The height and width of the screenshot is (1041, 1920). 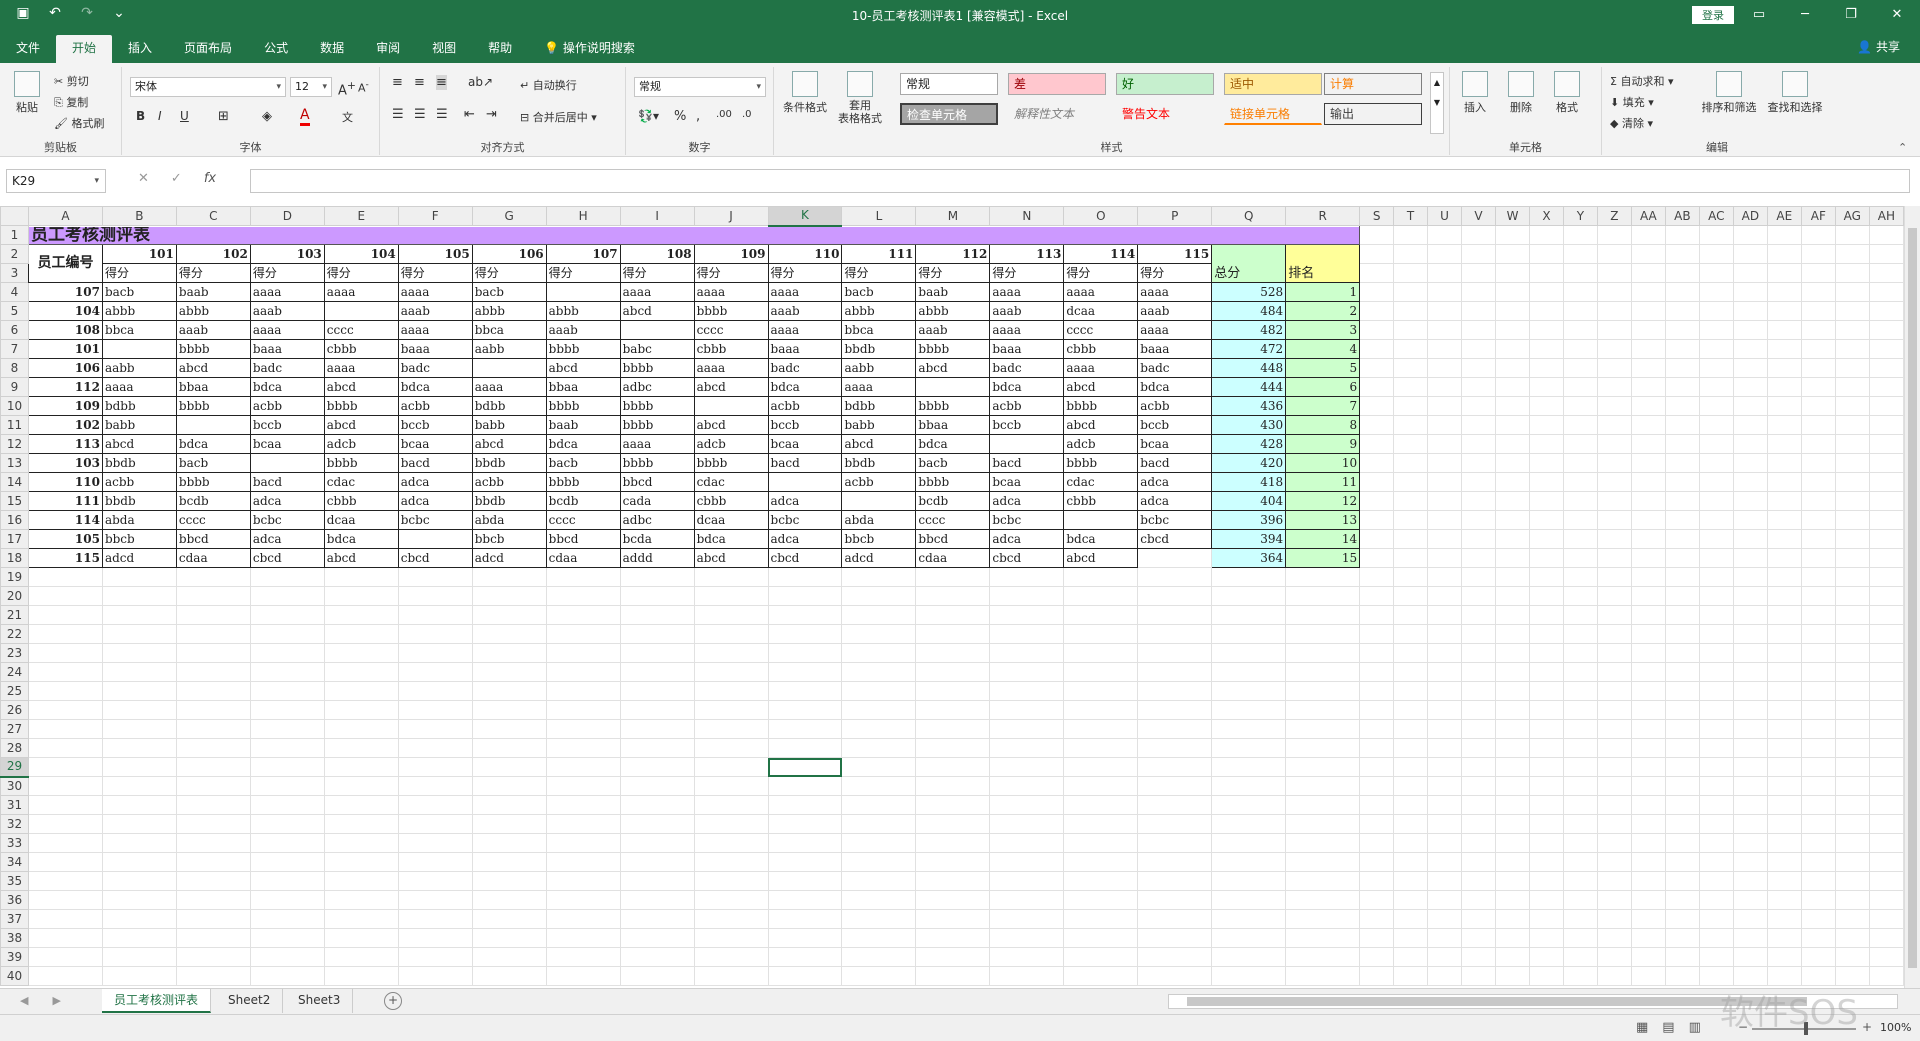 What do you see at coordinates (14, 216) in the screenshot?
I see `select-all-corner` at bounding box center [14, 216].